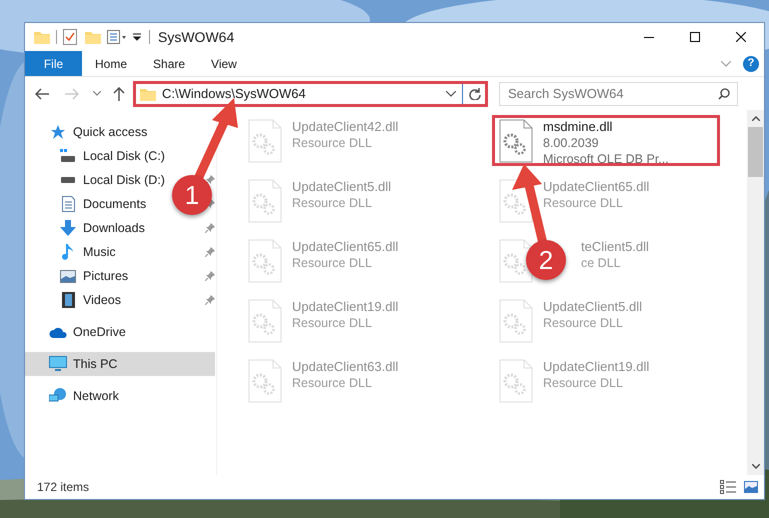 Image resolution: width=769 pixels, height=518 pixels. I want to click on sidebar-item: Documents, so click(98, 204).